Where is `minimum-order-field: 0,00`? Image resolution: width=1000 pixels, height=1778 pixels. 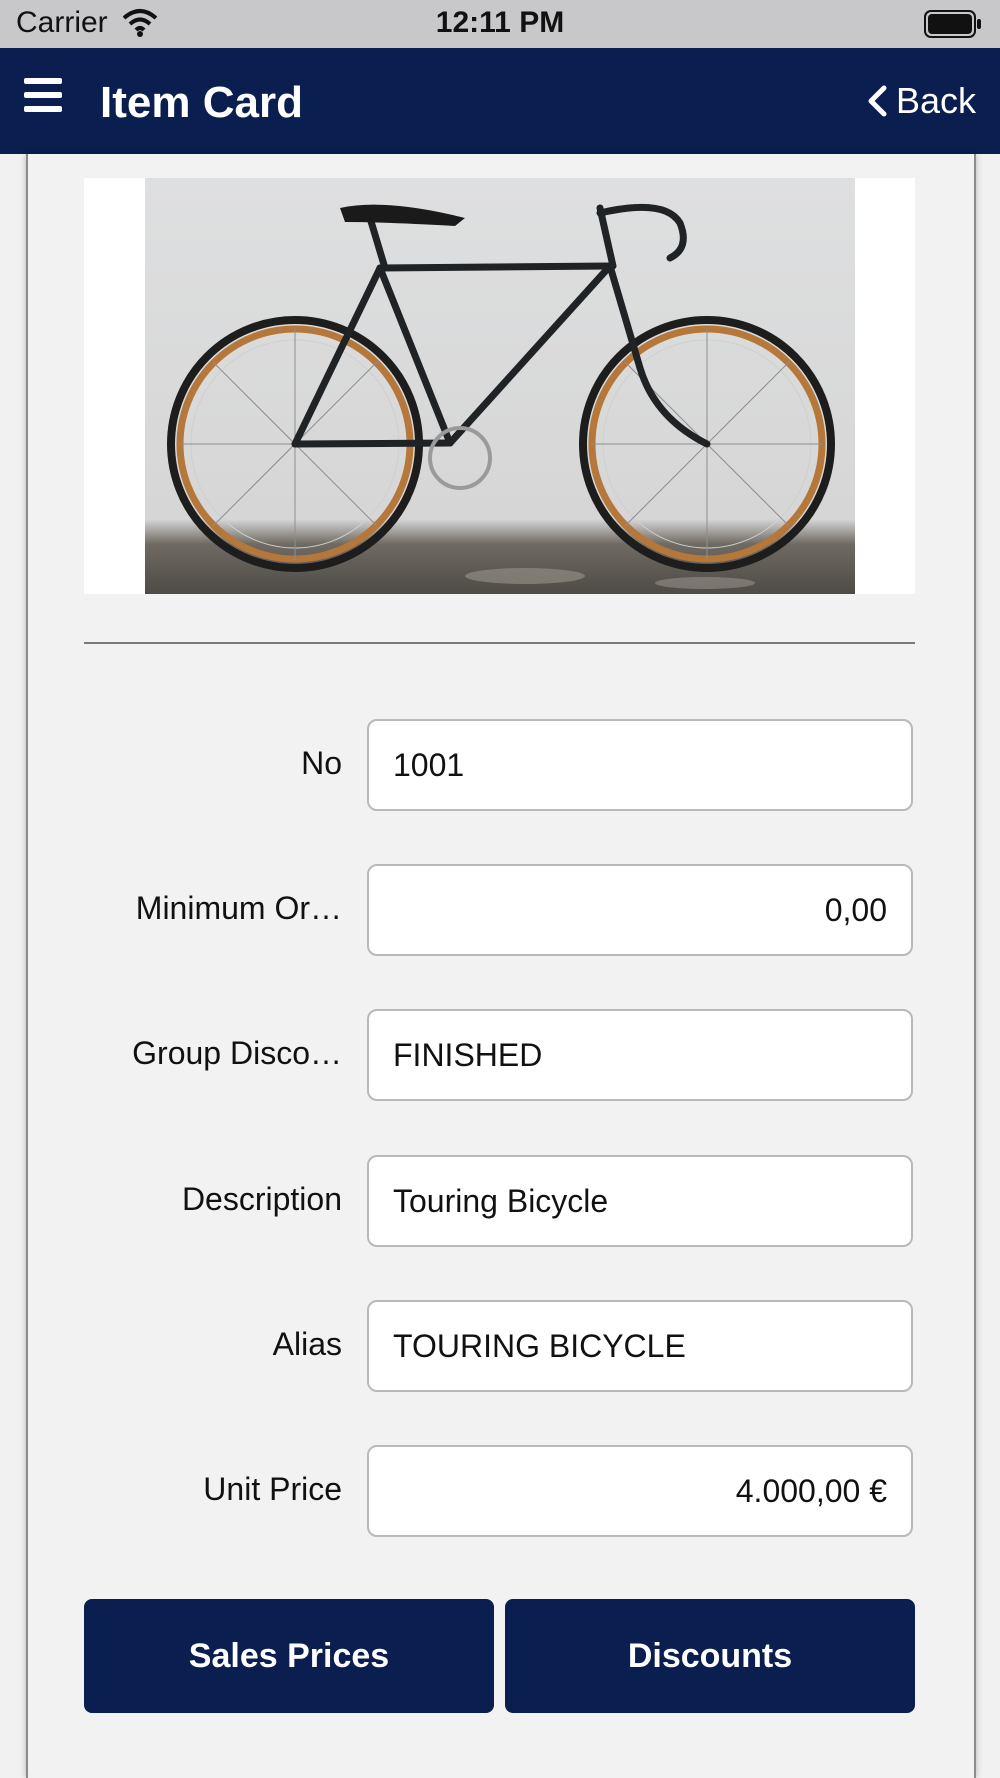
minimum-order-field: 0,00 is located at coordinates (640, 910).